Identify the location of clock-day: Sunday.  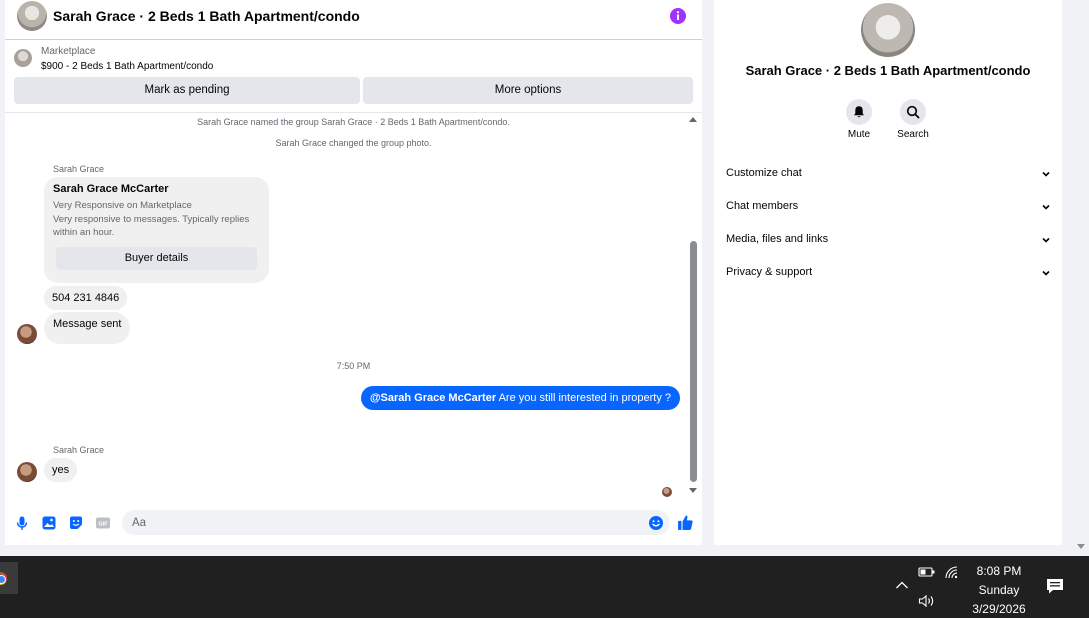
(999, 590).